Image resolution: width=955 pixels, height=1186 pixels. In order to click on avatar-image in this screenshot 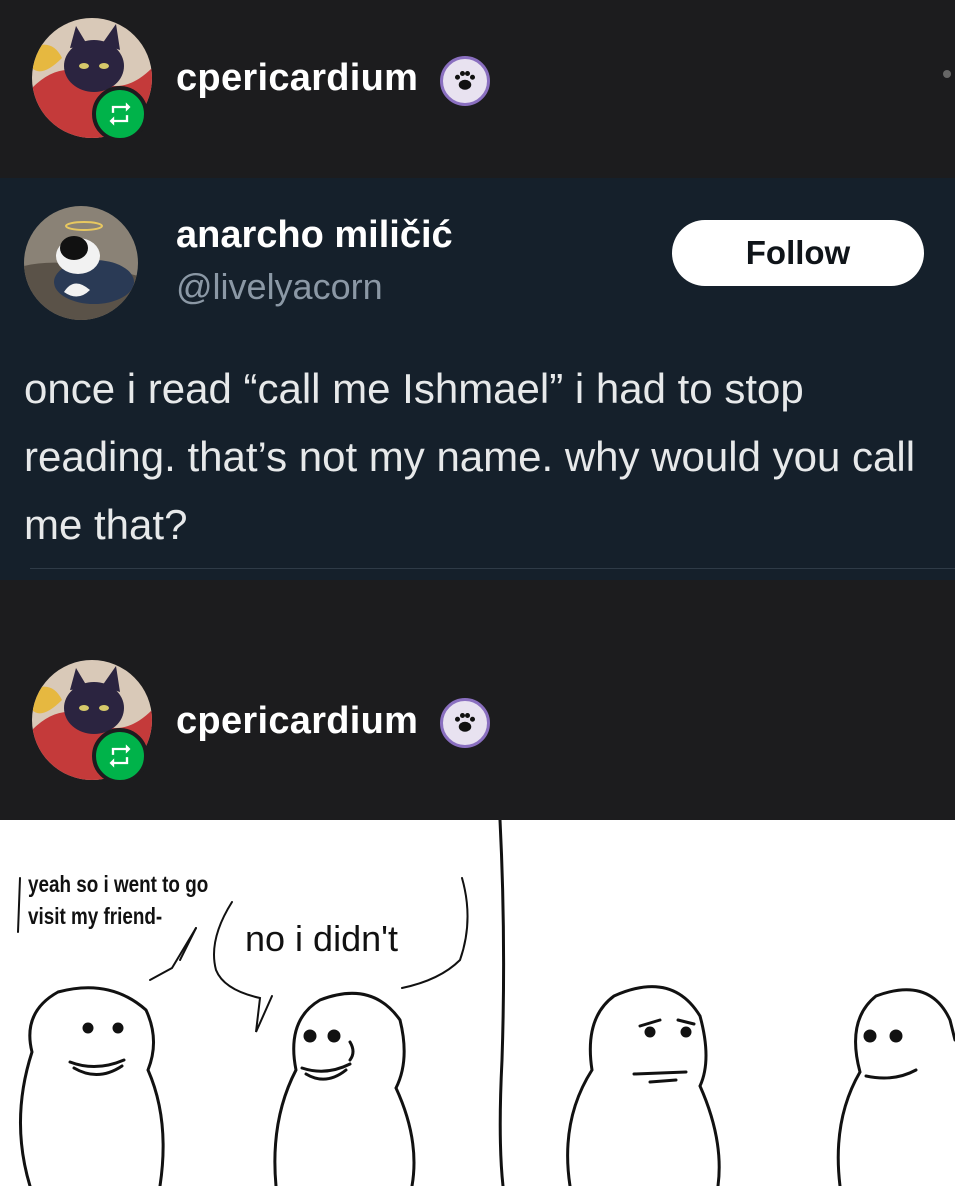, I will do `click(81, 263)`.